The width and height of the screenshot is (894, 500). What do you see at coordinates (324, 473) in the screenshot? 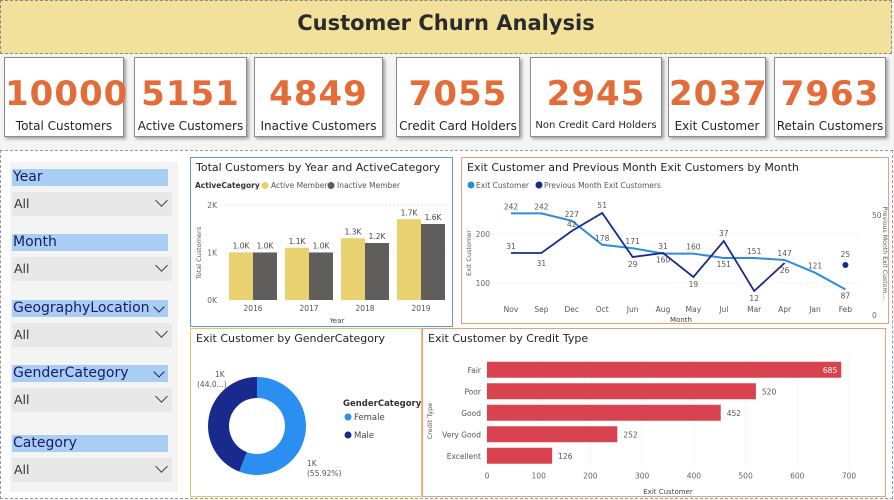
I see `slice-label-female-pct: (55.92%)` at bounding box center [324, 473].